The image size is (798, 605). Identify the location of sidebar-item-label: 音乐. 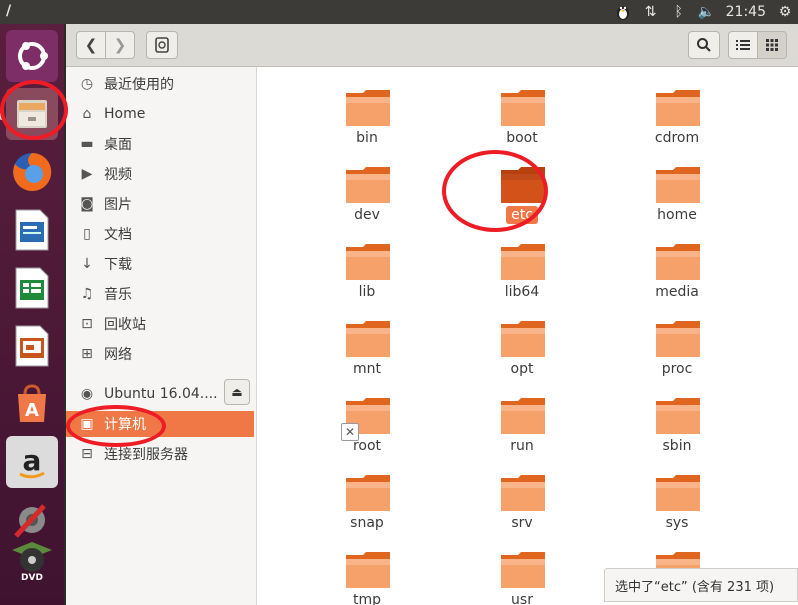
(118, 295).